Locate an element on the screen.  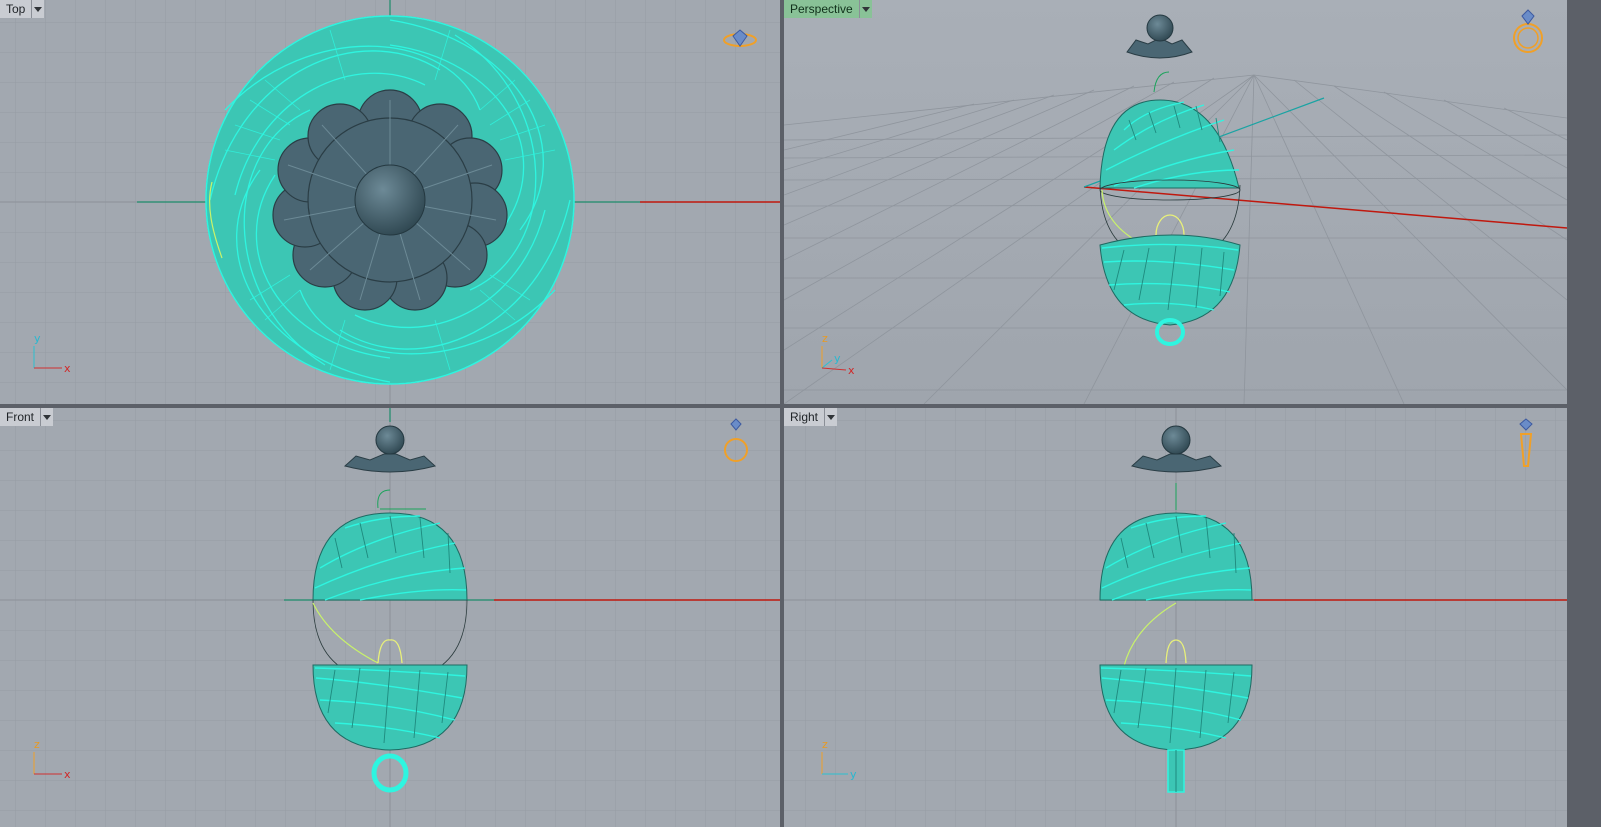
viewport-tab-right: Right is located at coordinates (811, 417).